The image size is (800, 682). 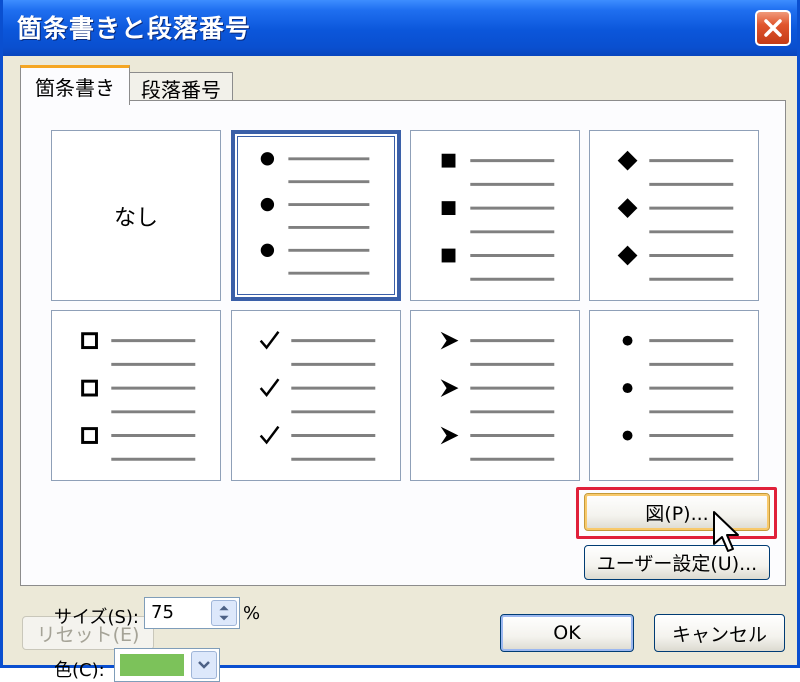 I want to click on bullet-style-small-dot, so click(x=674, y=395).